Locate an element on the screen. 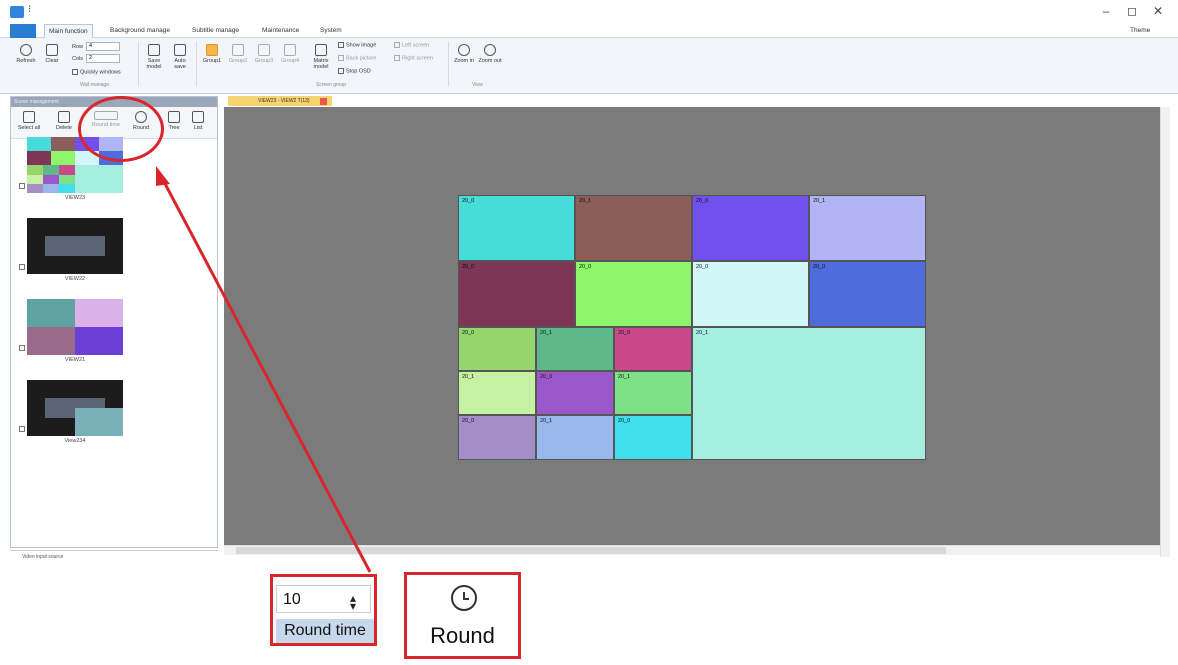 This screenshot has width=1178, height=665. file-tab is located at coordinates (23, 31).